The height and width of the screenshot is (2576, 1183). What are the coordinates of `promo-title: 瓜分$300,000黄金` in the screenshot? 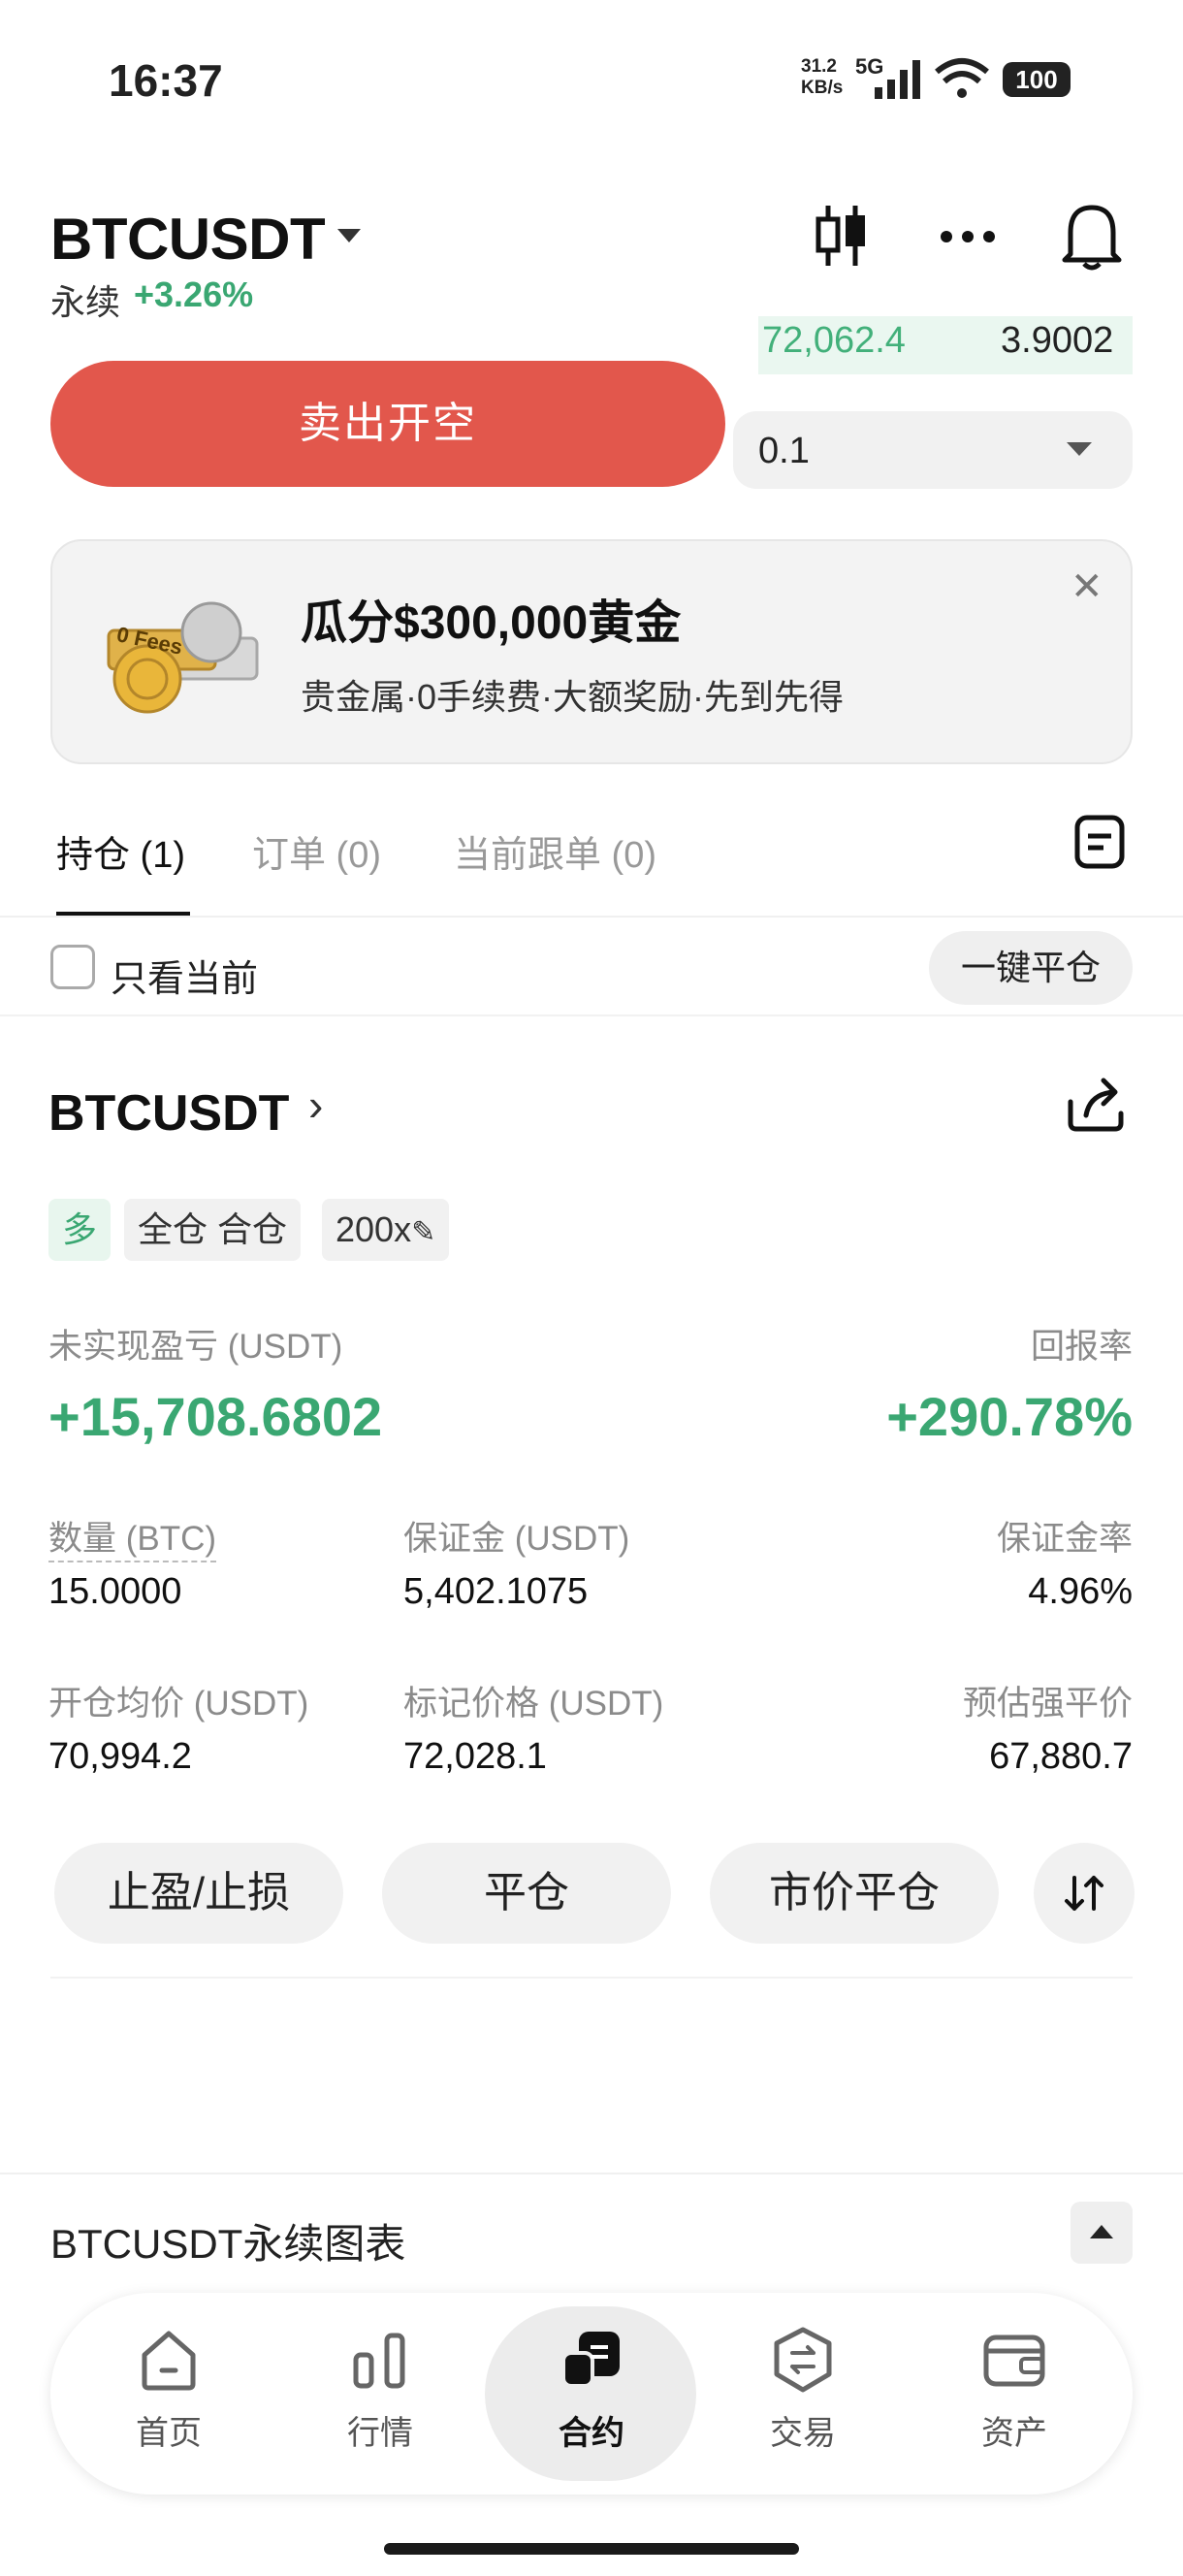 It's located at (491, 623).